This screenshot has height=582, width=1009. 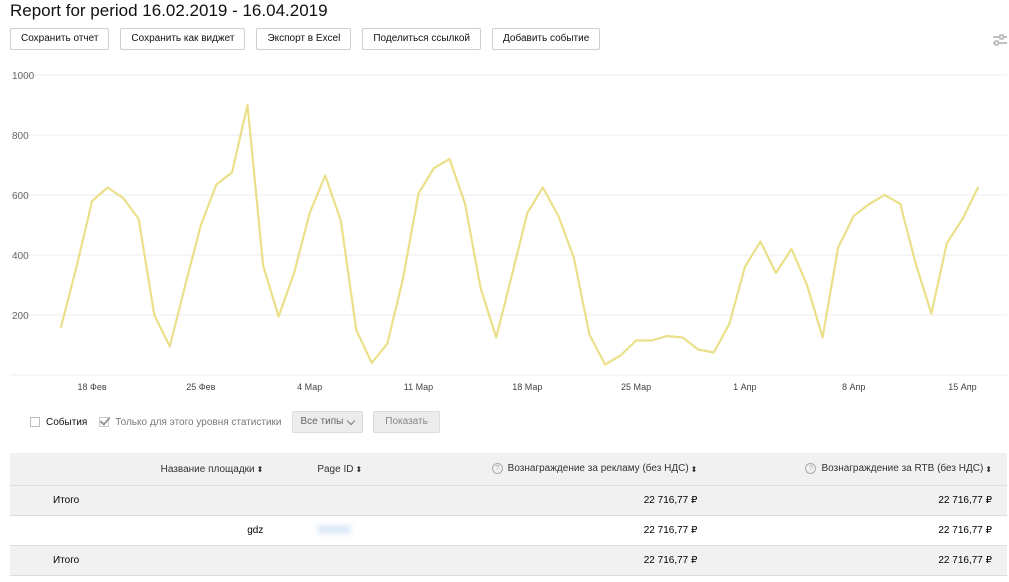 What do you see at coordinates (35, 422) in the screenshot?
I see `events-checkbox` at bounding box center [35, 422].